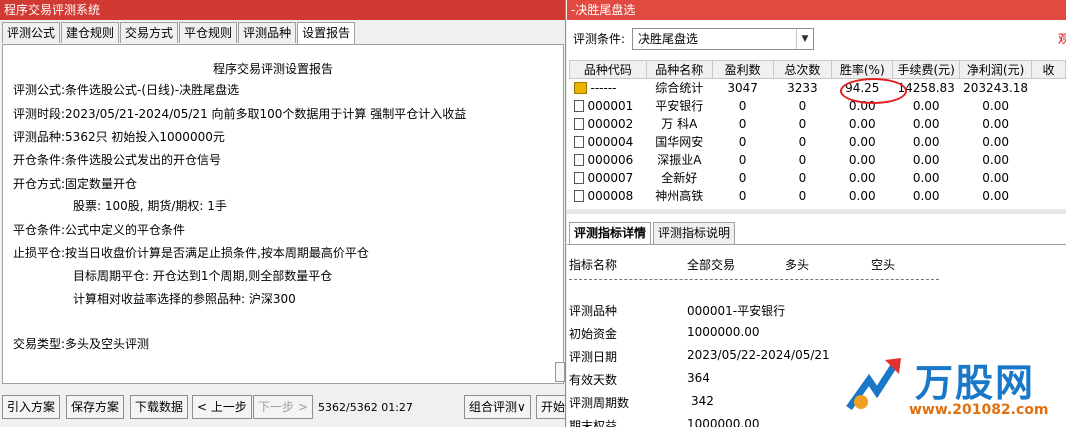 The image size is (1066, 427). What do you see at coordinates (610, 233) in the screenshot?
I see `tab-metric-details: 评测指标详情` at bounding box center [610, 233].